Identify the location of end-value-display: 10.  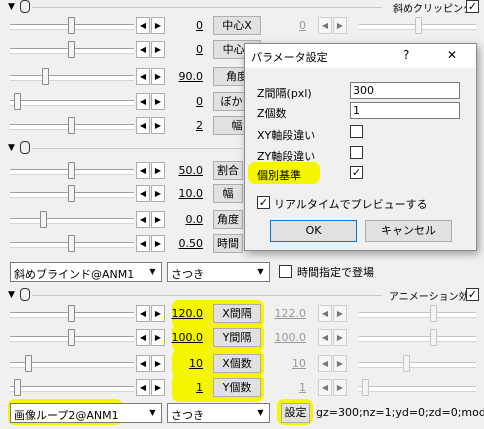
(287, 363).